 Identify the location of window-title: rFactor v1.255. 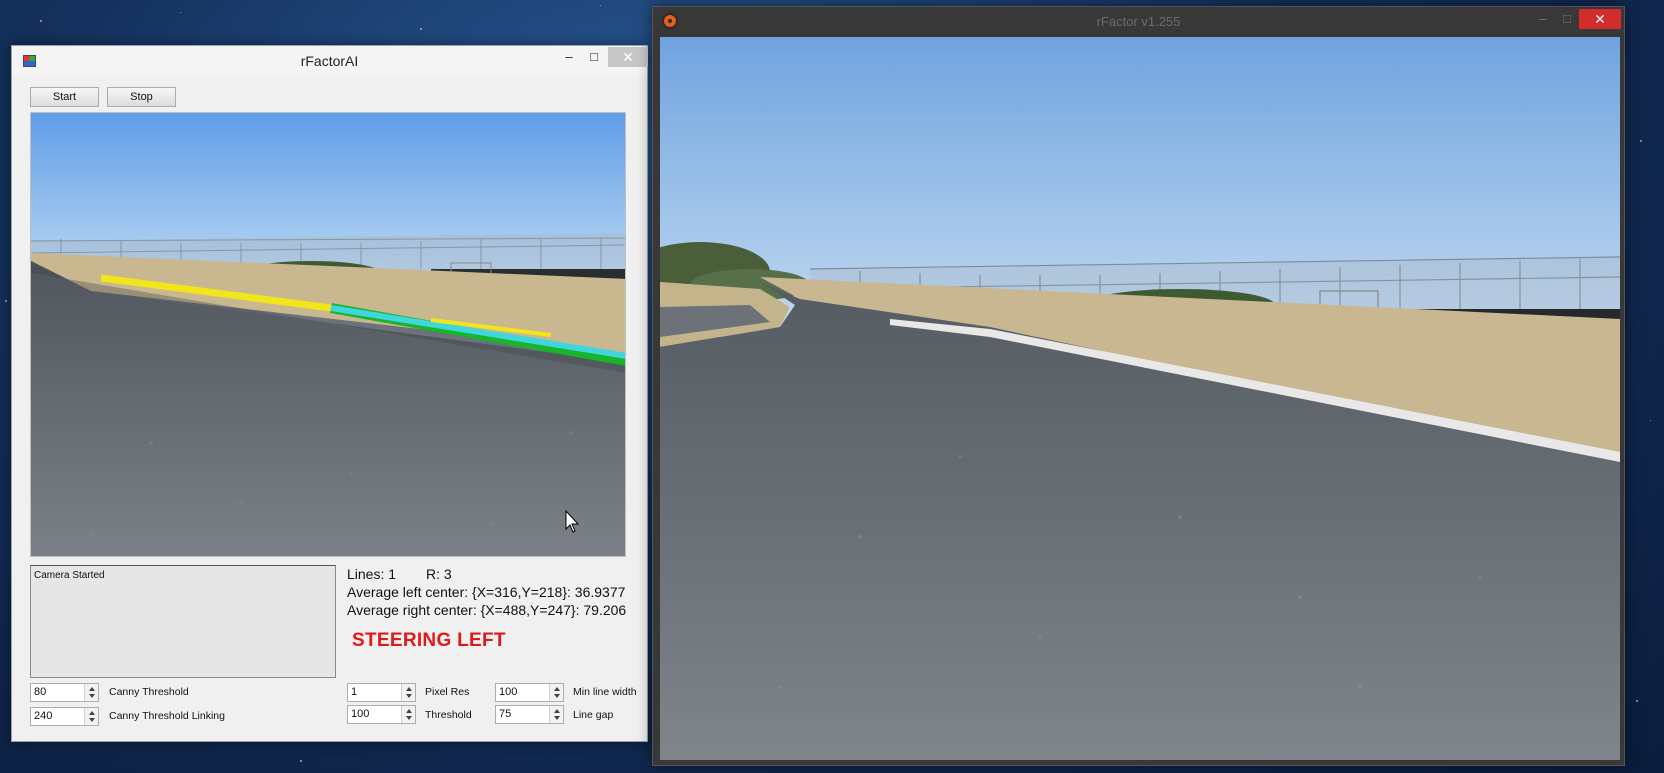
(1138, 21).